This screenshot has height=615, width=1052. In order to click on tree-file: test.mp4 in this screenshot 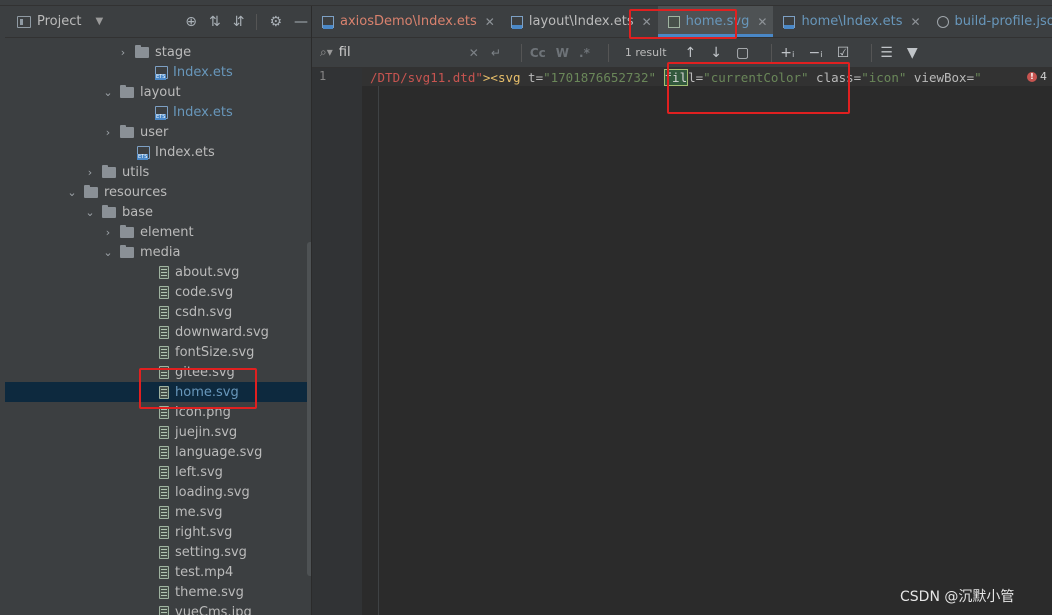, I will do `click(158, 572)`.